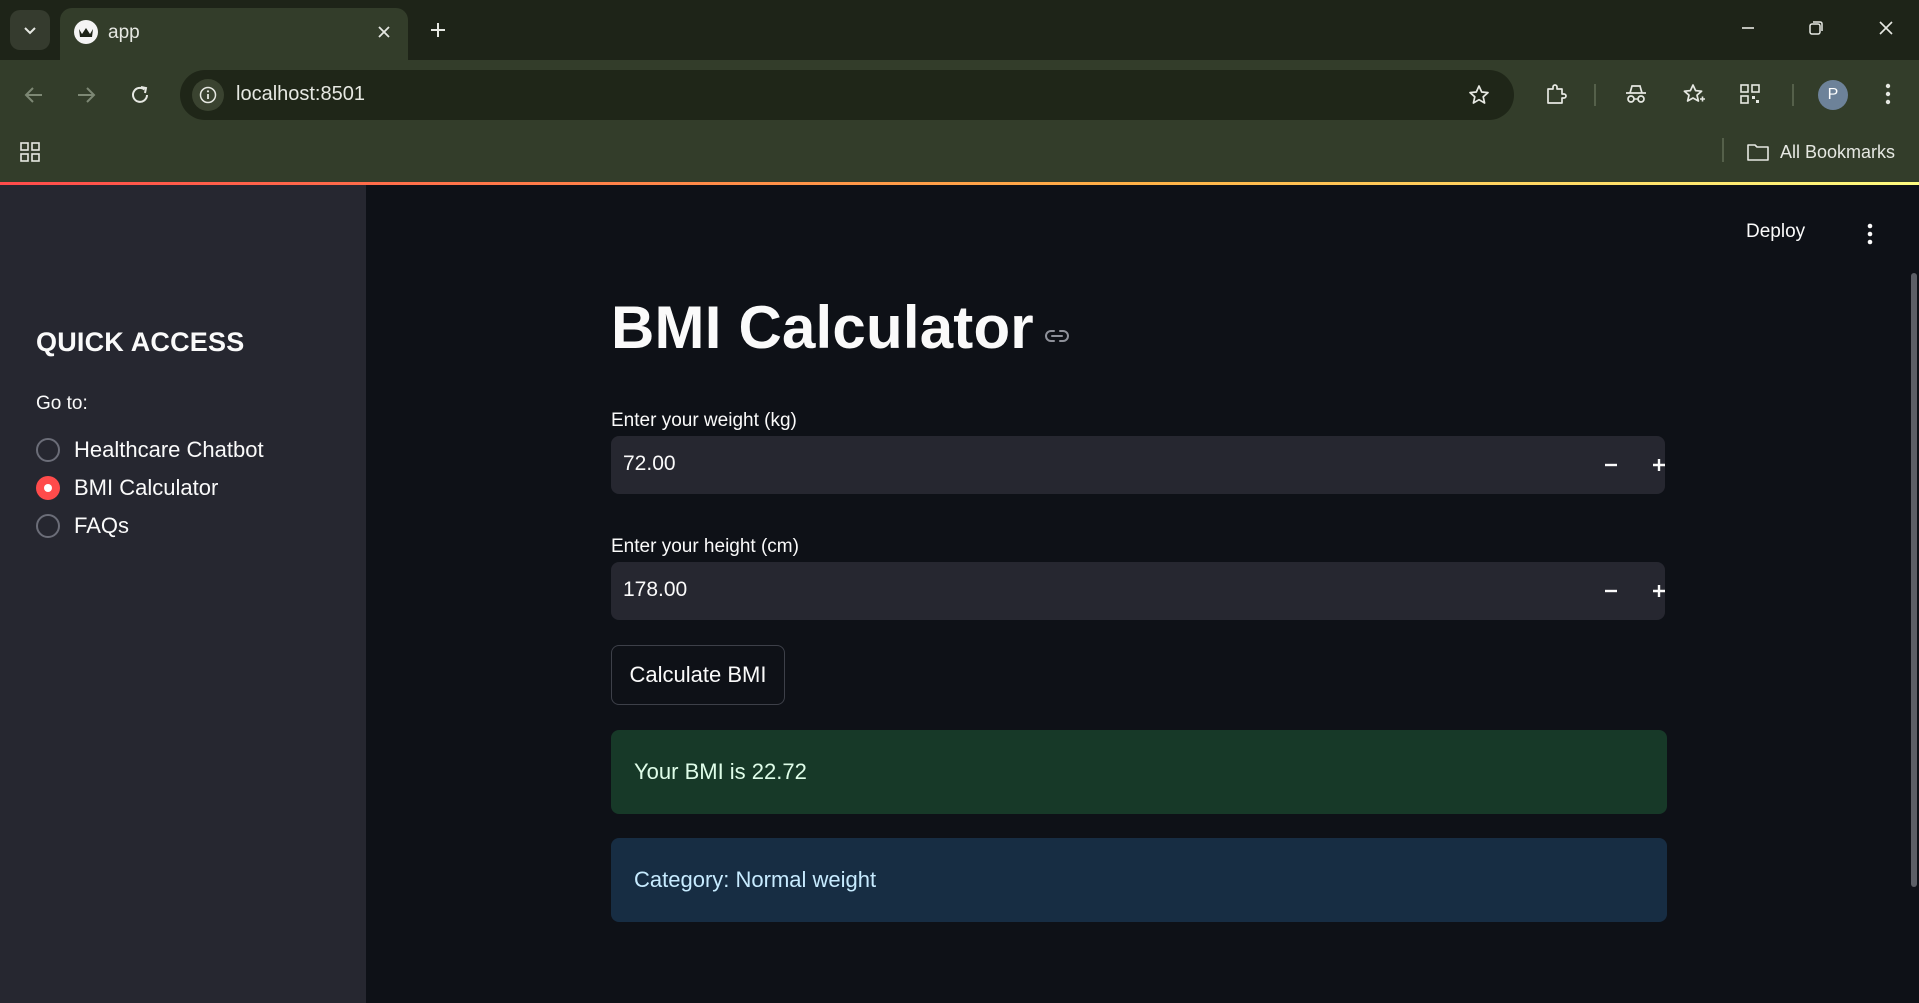  I want to click on more-vert-icon, so click(1888, 94).